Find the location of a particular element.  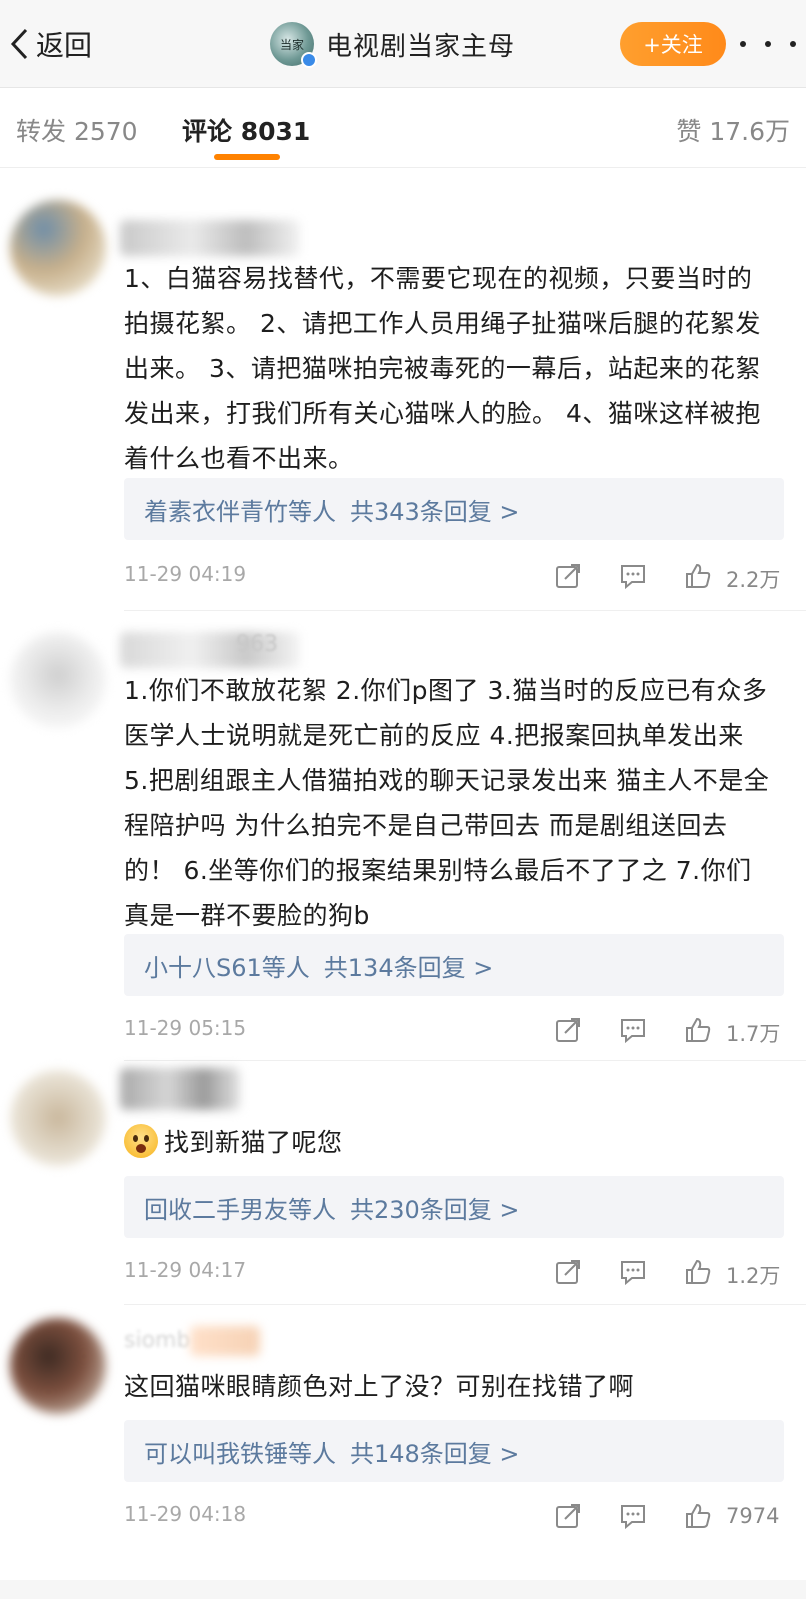

replies-summary: 可以叫我铁锤等人 共148条回复 > is located at coordinates (454, 1451).